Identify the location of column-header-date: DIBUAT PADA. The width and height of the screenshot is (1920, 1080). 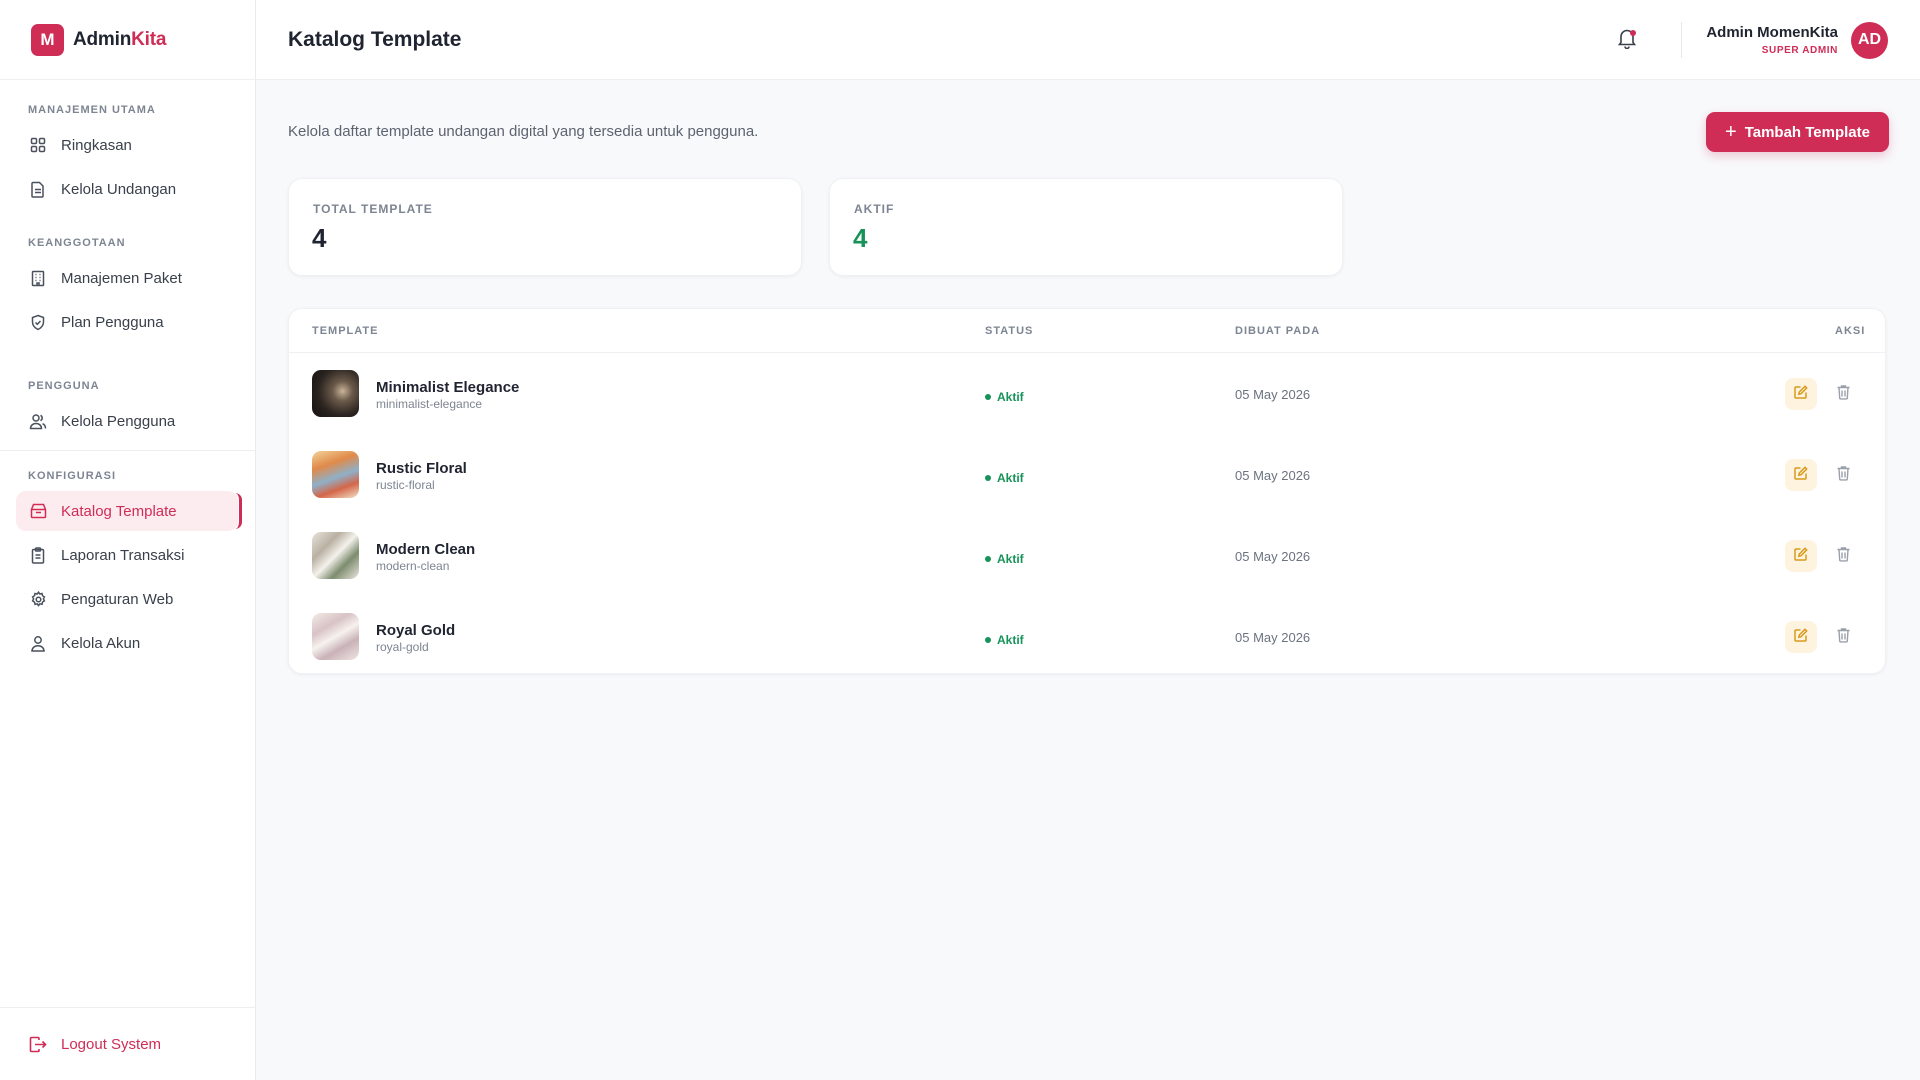
(1278, 331).